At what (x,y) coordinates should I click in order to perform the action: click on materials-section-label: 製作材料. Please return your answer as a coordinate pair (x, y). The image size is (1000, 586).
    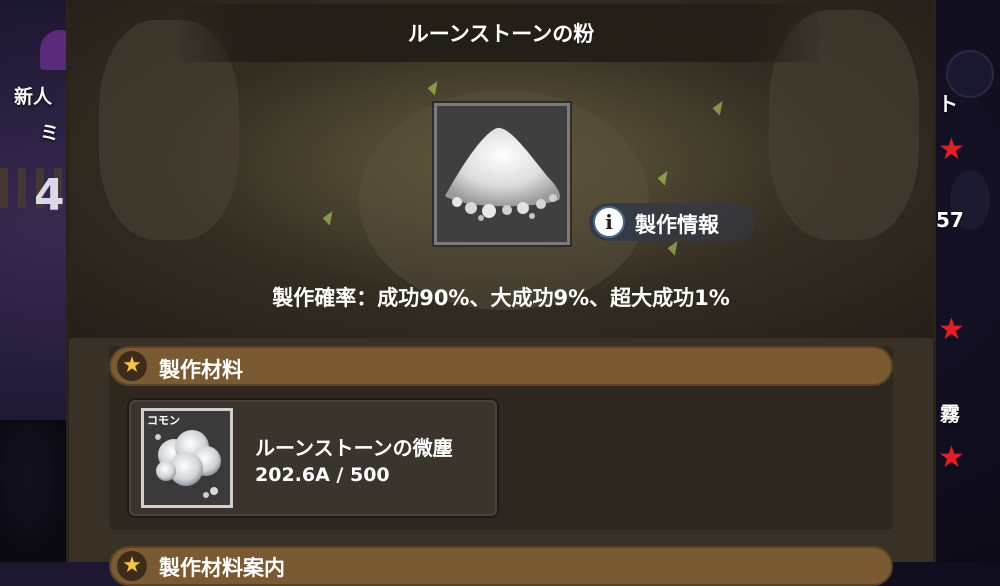
    Looking at the image, I should click on (201, 370).